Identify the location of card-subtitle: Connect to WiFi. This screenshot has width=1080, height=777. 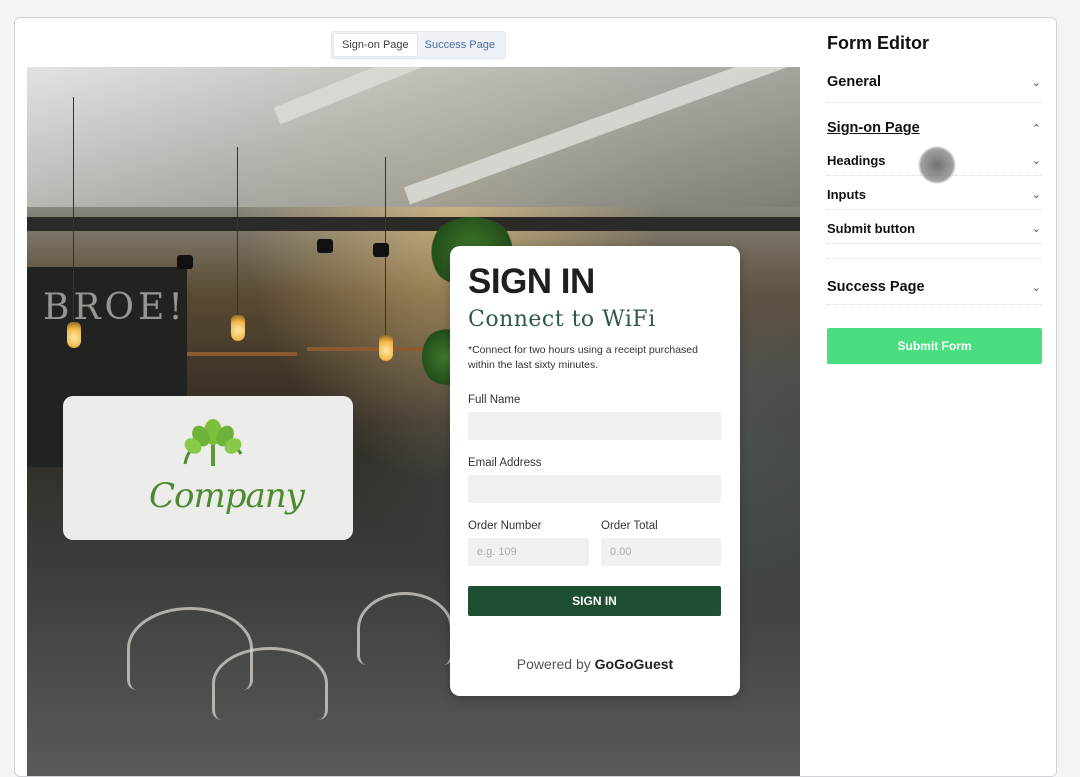
(562, 319).